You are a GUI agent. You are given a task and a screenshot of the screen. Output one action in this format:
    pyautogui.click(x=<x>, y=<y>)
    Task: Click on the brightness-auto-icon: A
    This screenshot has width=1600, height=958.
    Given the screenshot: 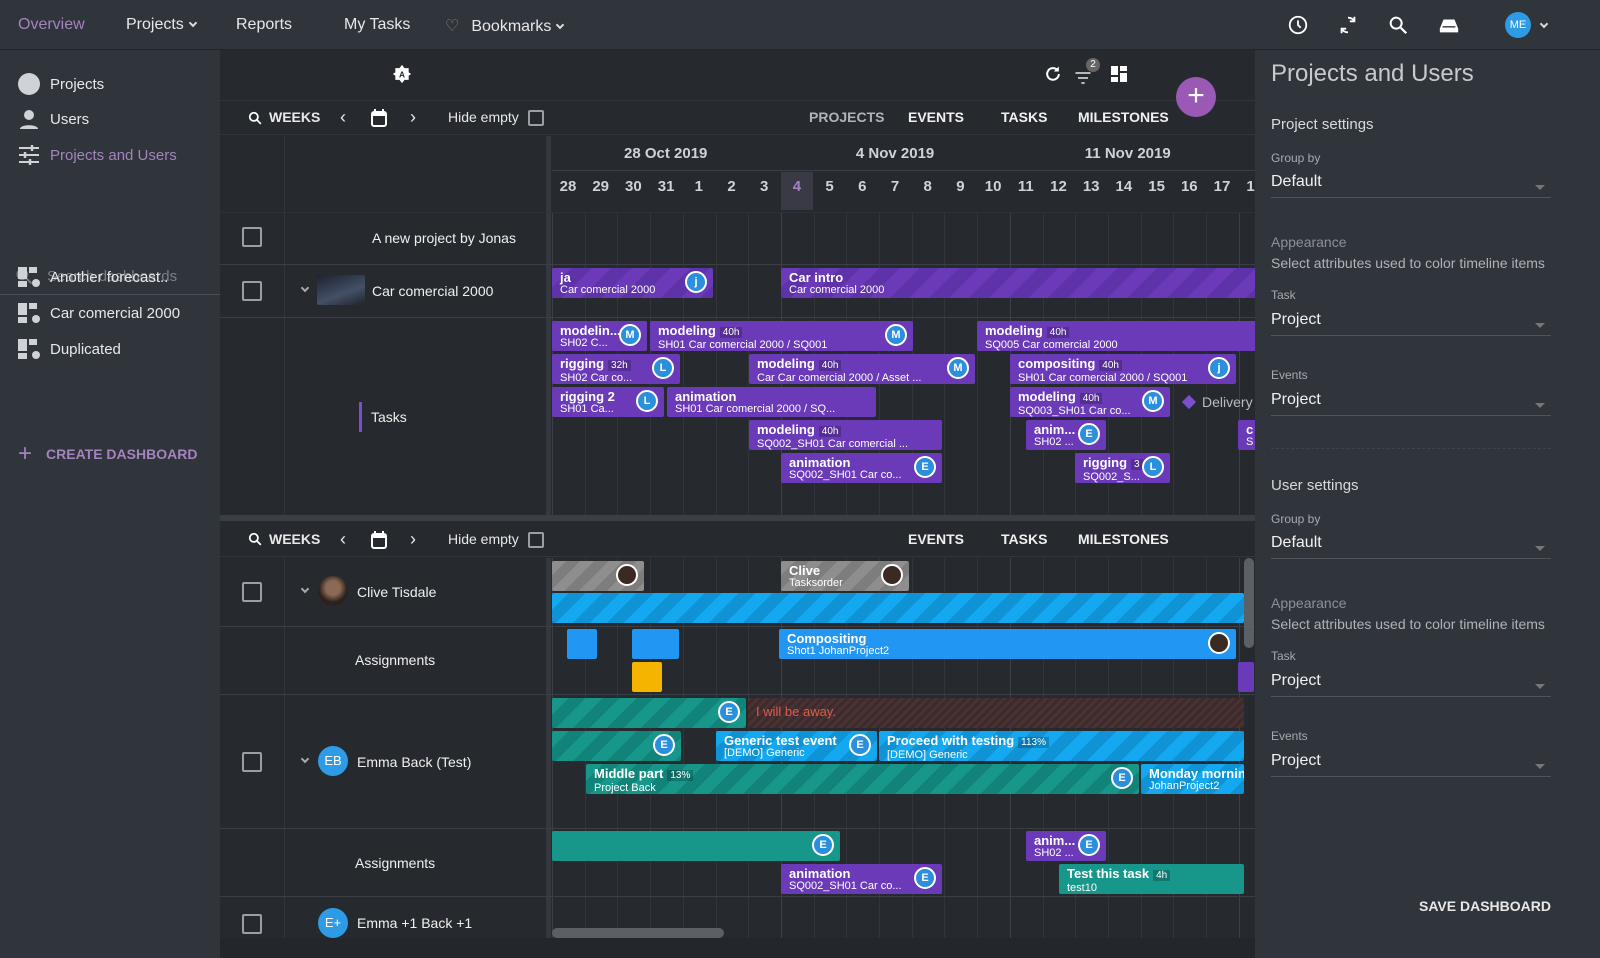 What is the action you would take?
    pyautogui.click(x=402, y=74)
    